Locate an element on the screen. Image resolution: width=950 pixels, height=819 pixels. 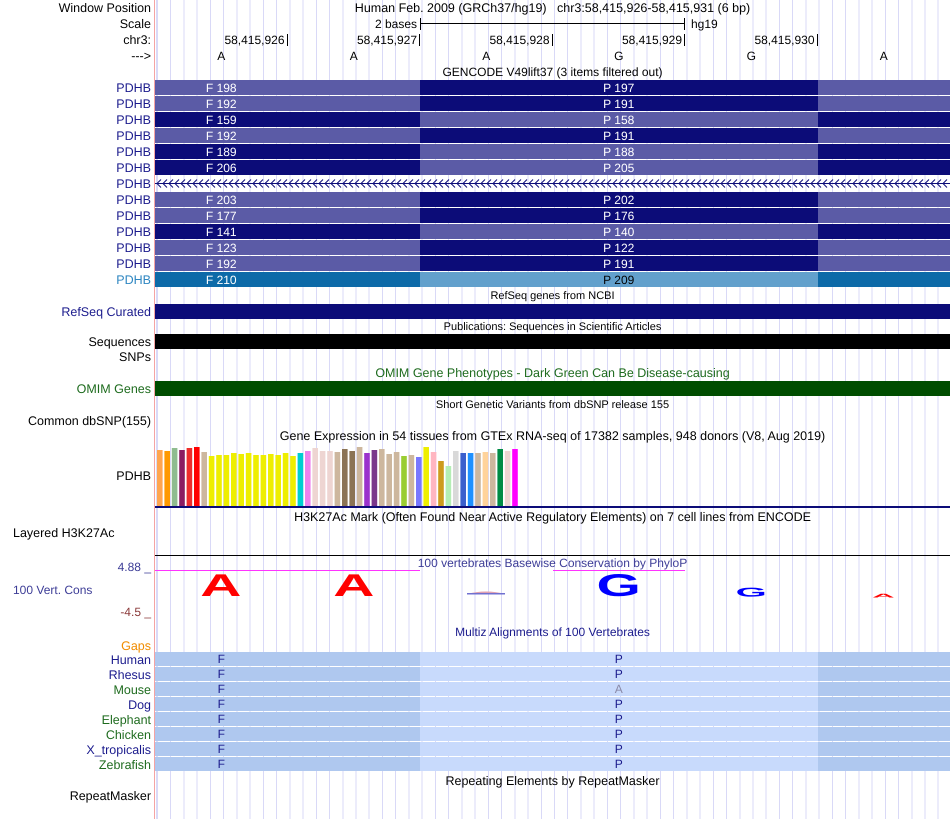
species-label: Dog is located at coordinates (139, 705).